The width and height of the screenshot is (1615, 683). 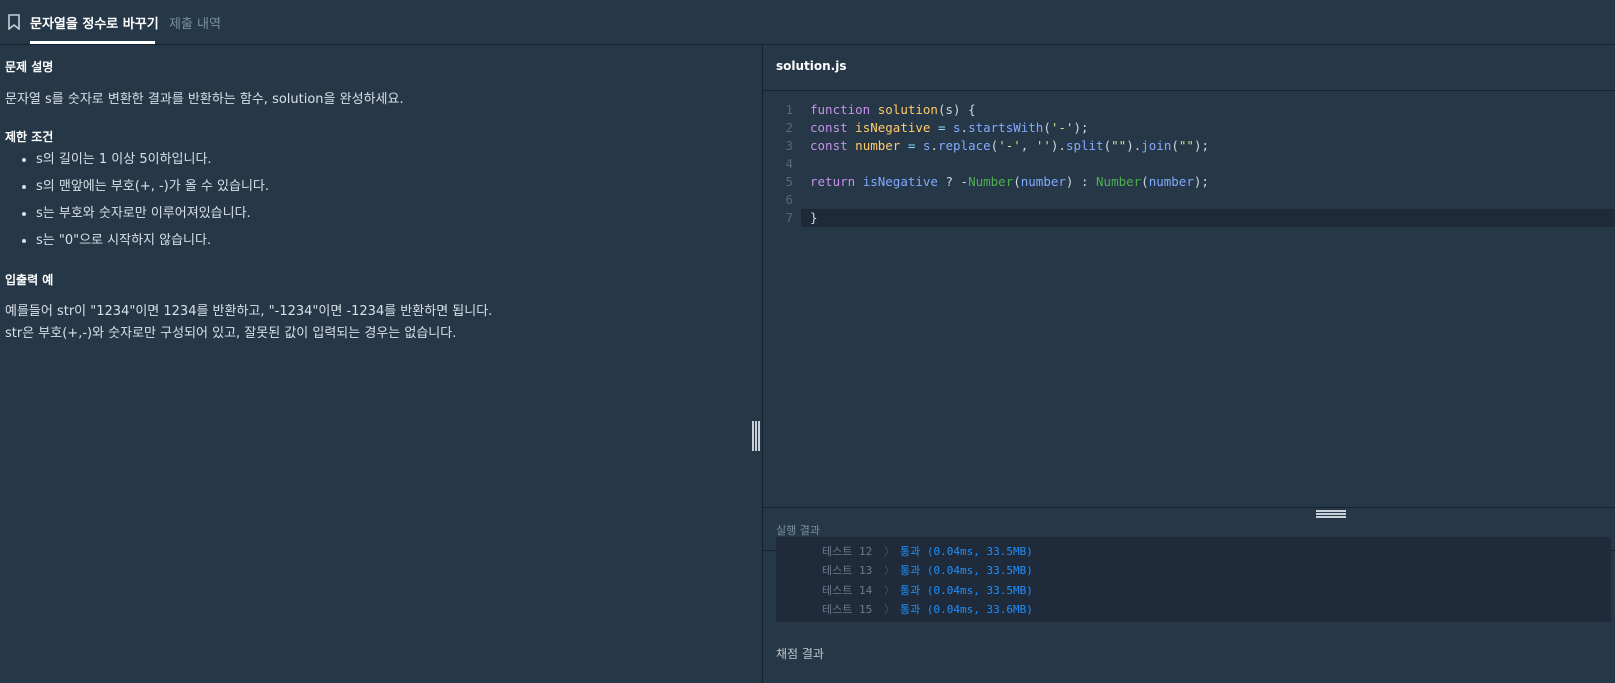 What do you see at coordinates (789, 127) in the screenshot?
I see `line-number: 2` at bounding box center [789, 127].